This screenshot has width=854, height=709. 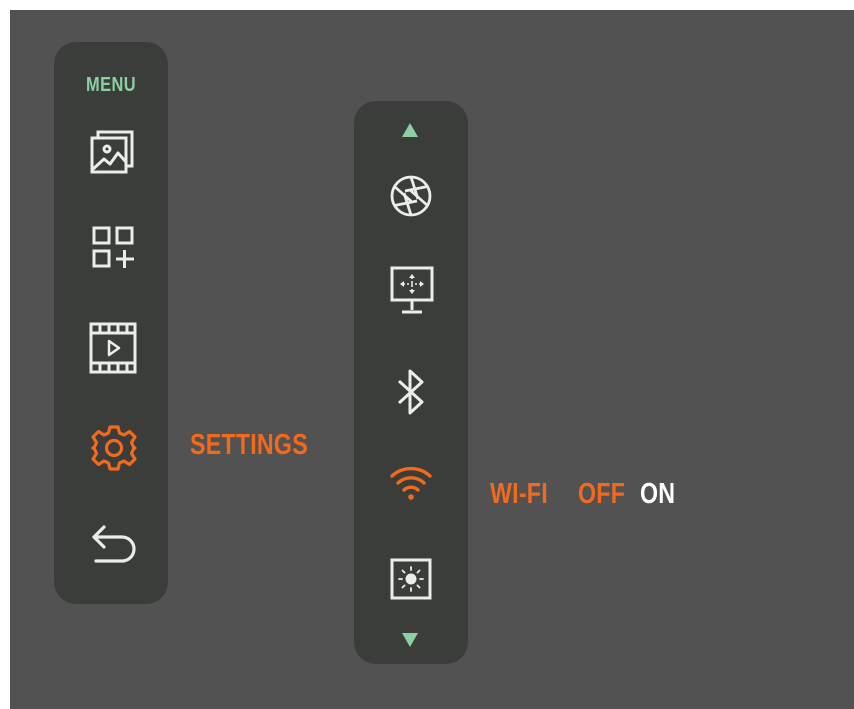 I want to click on gear-icon, so click(x=114, y=448).